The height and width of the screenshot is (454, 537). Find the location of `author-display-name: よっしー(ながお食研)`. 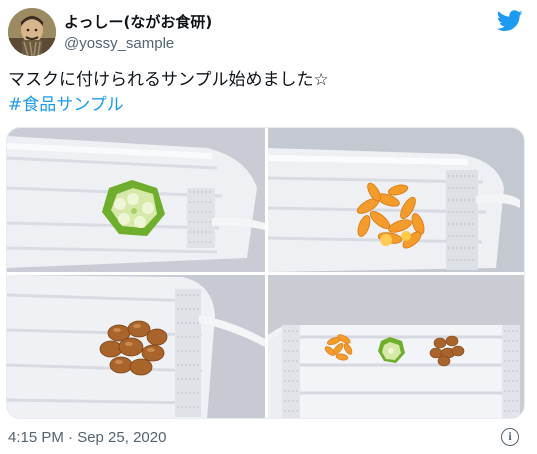

author-display-name: よっしー(ながお食研) is located at coordinates (138, 22).